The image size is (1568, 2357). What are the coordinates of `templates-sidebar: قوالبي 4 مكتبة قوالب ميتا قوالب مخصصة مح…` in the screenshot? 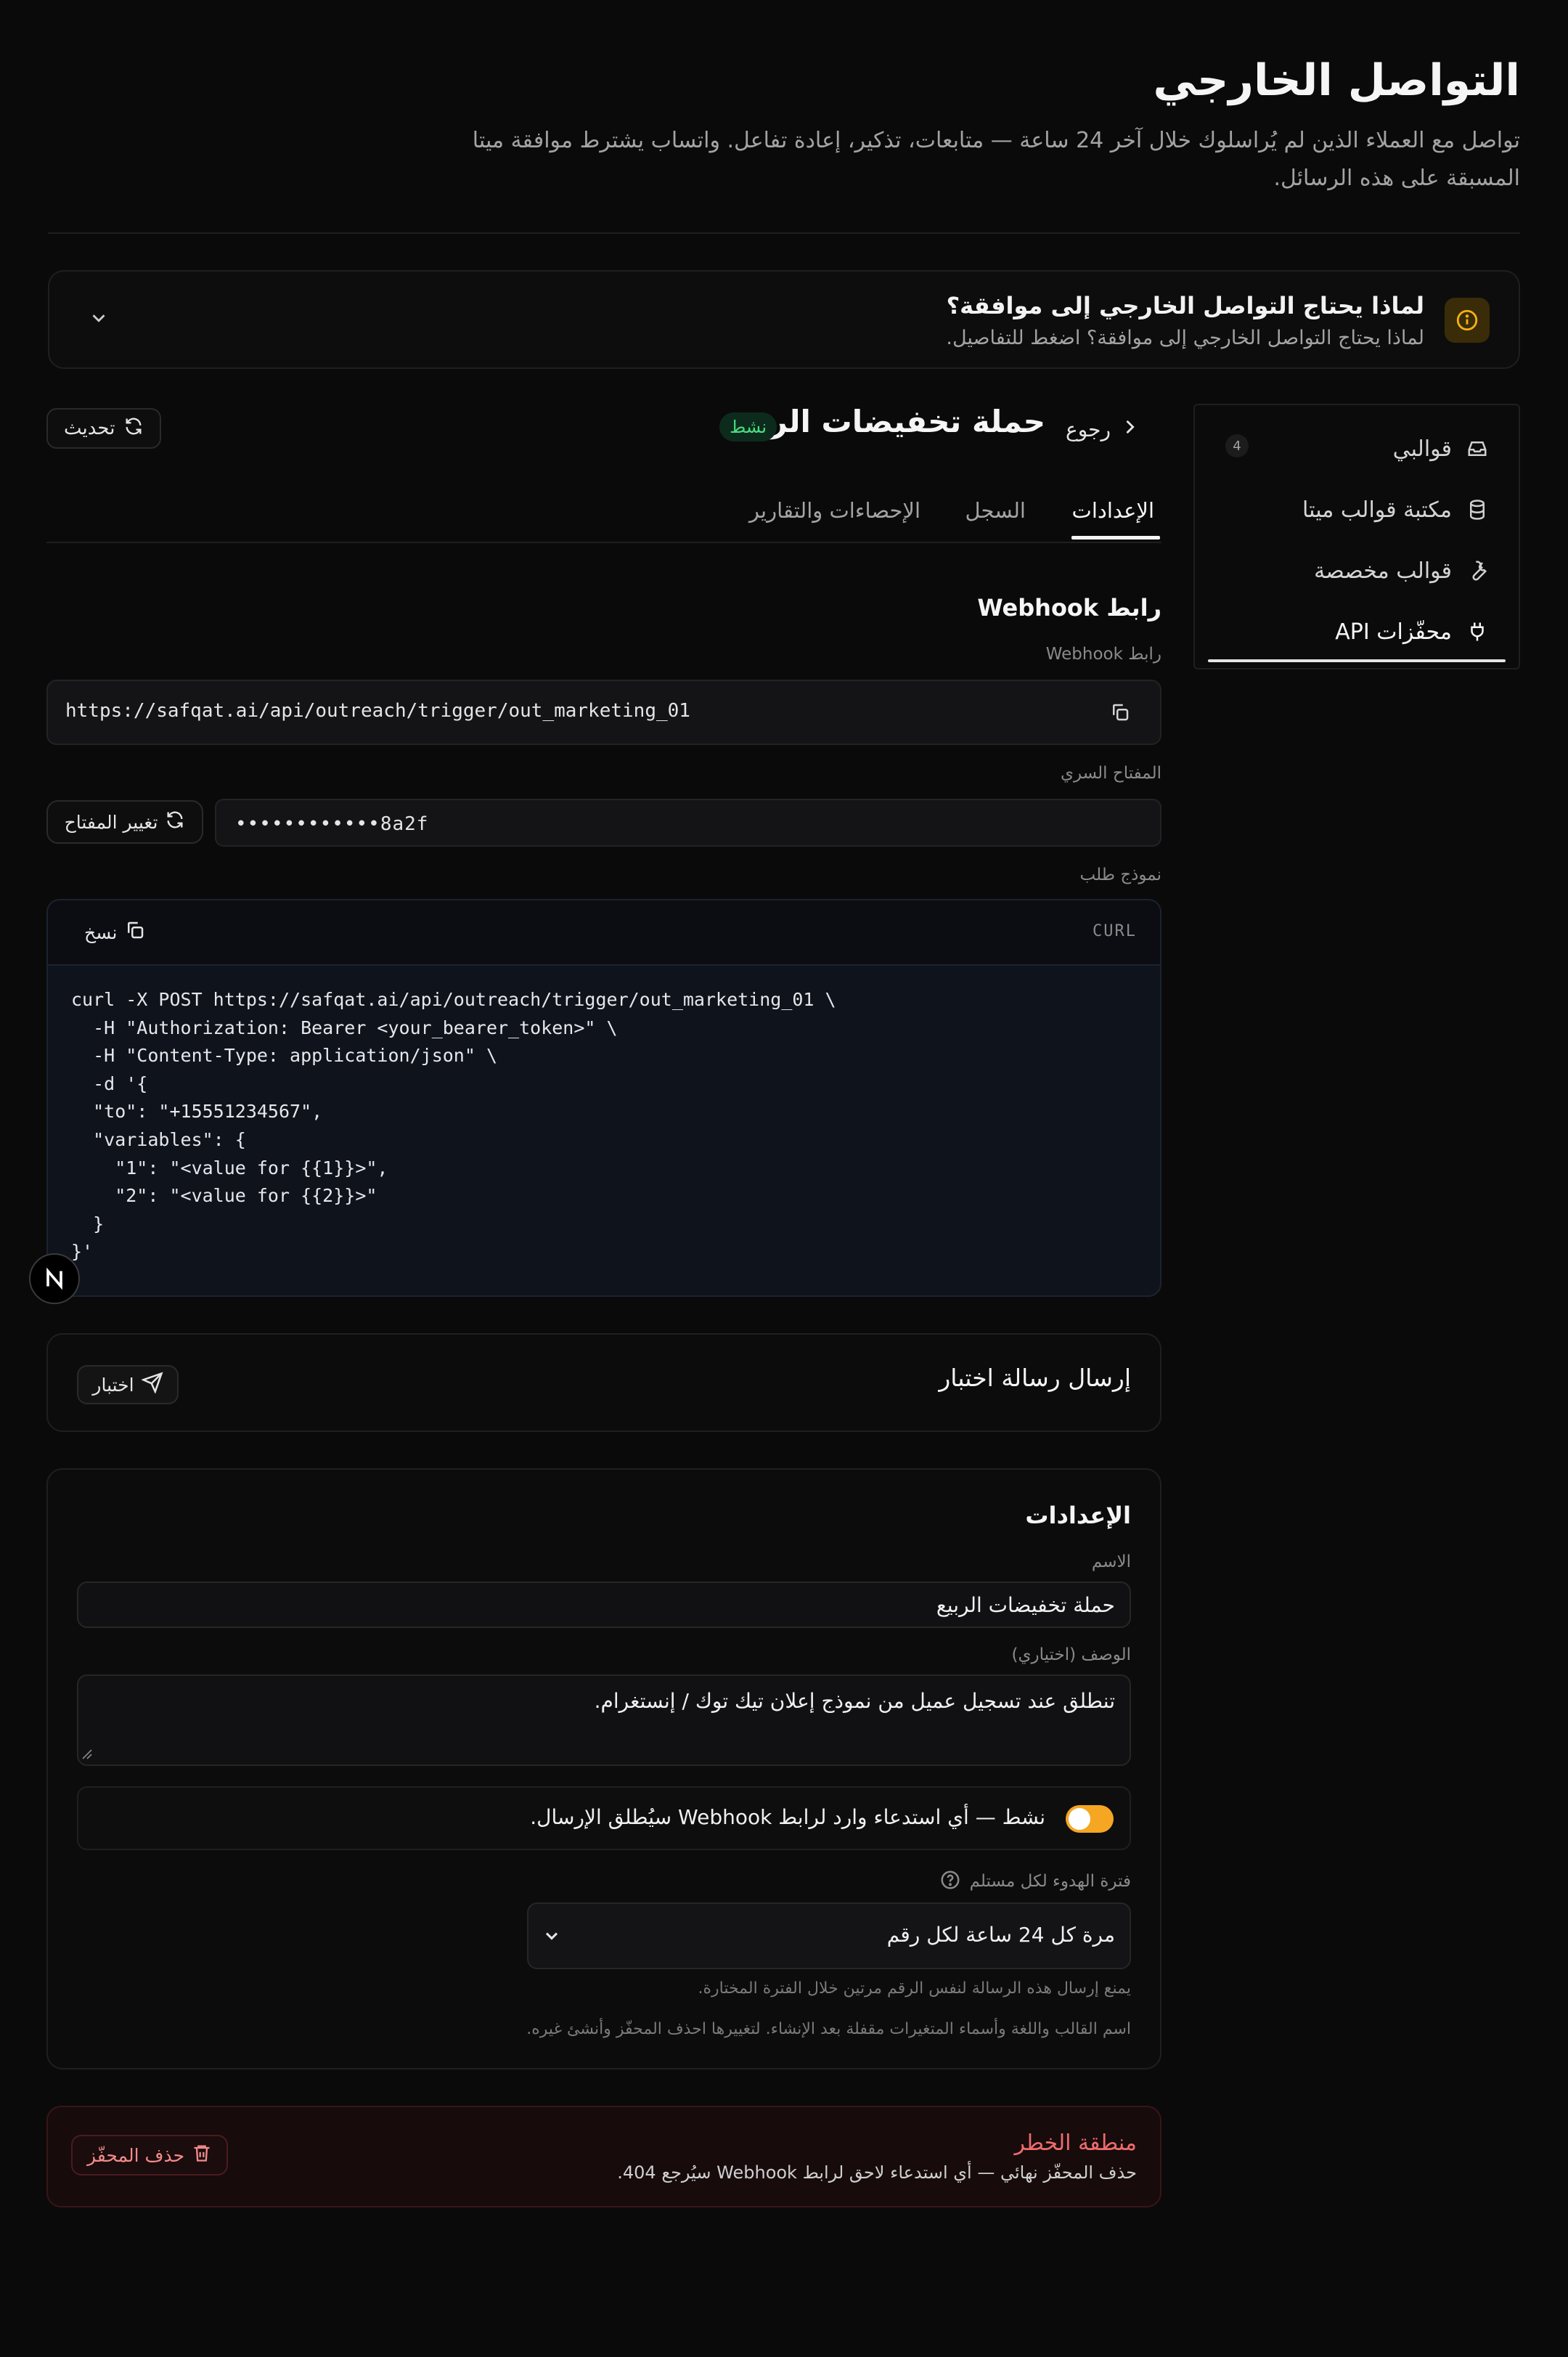 It's located at (1356, 536).